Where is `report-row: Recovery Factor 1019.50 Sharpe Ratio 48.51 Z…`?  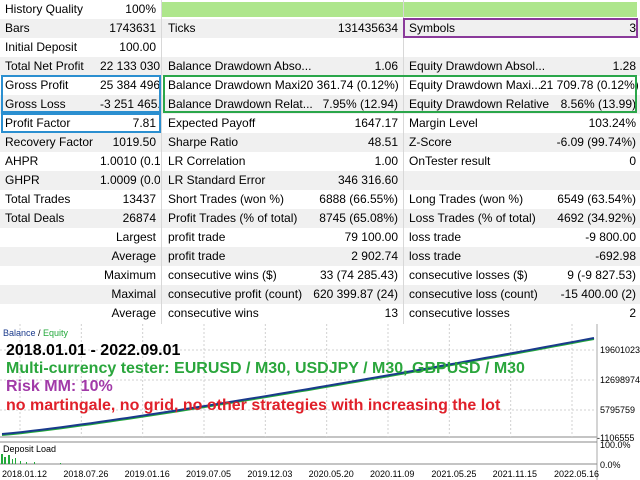 report-row: Recovery Factor 1019.50 Sharpe Ratio 48.51 Z… is located at coordinates (320, 142).